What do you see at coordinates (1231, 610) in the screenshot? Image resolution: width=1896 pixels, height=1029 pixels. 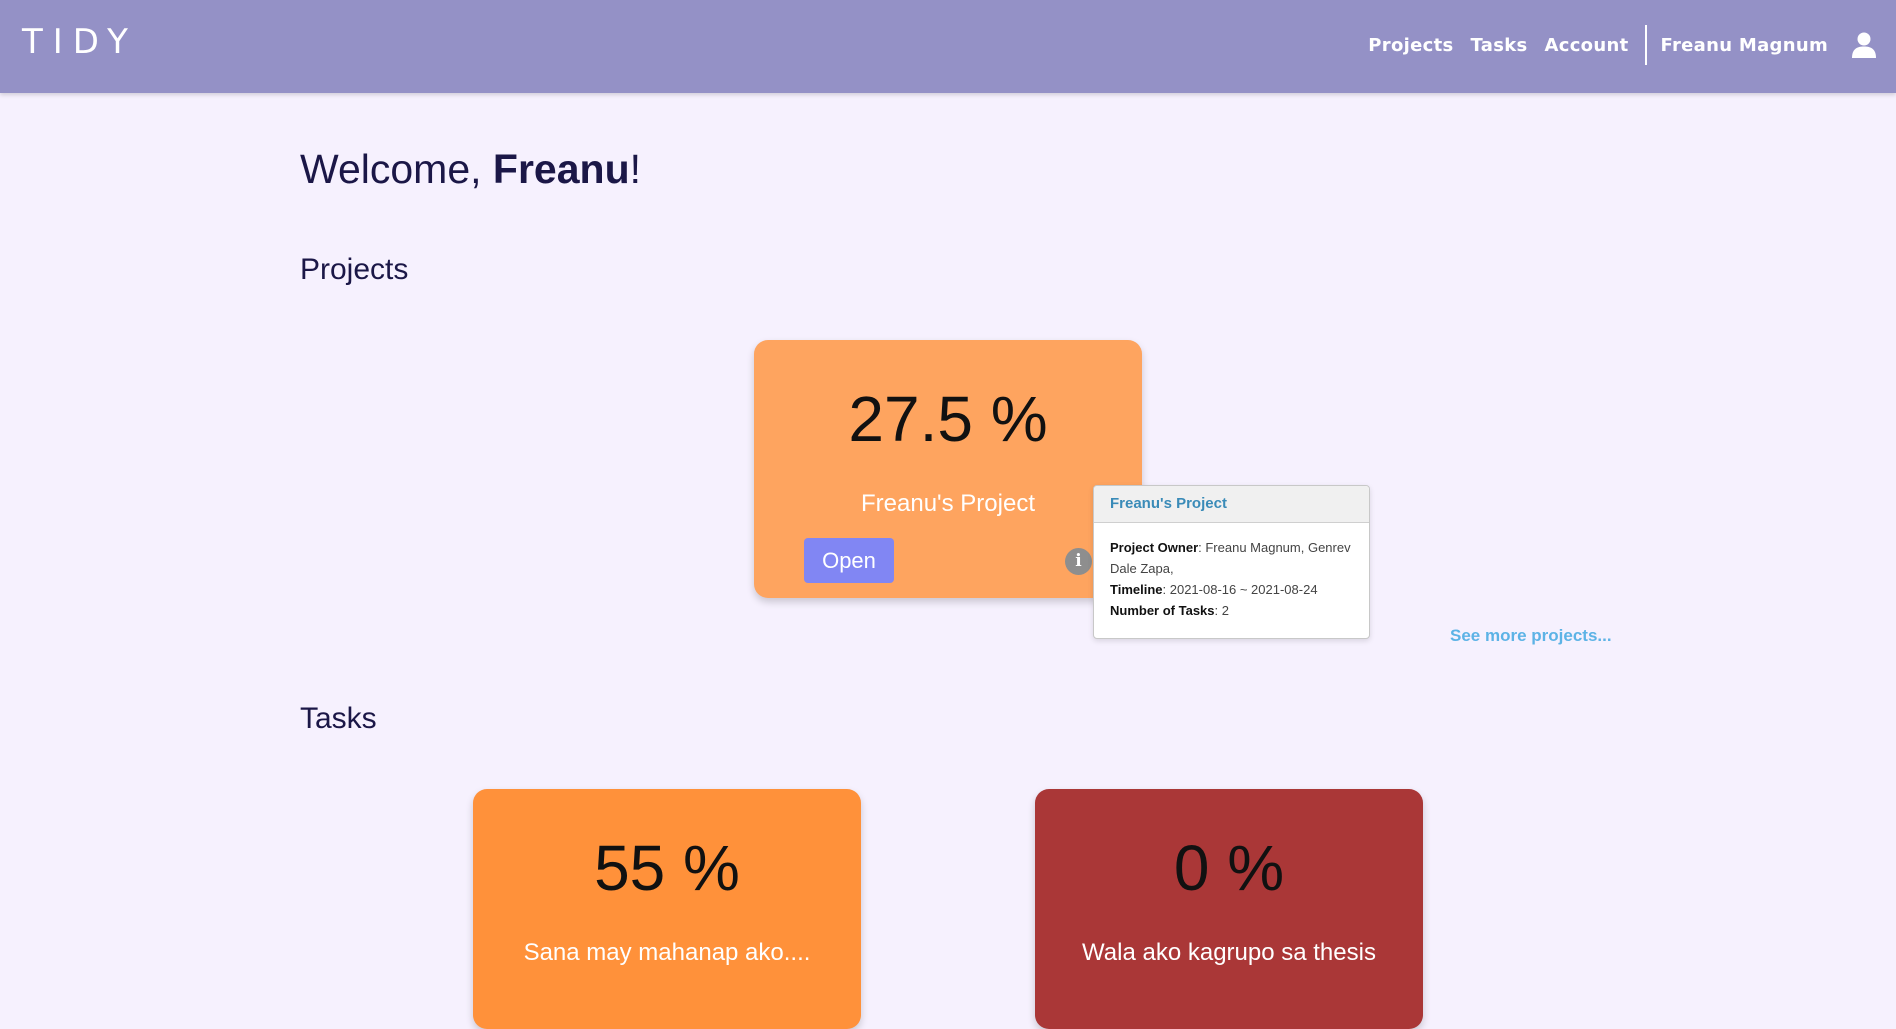 I see `popover-tasks-row: Number of Tasks: 2` at bounding box center [1231, 610].